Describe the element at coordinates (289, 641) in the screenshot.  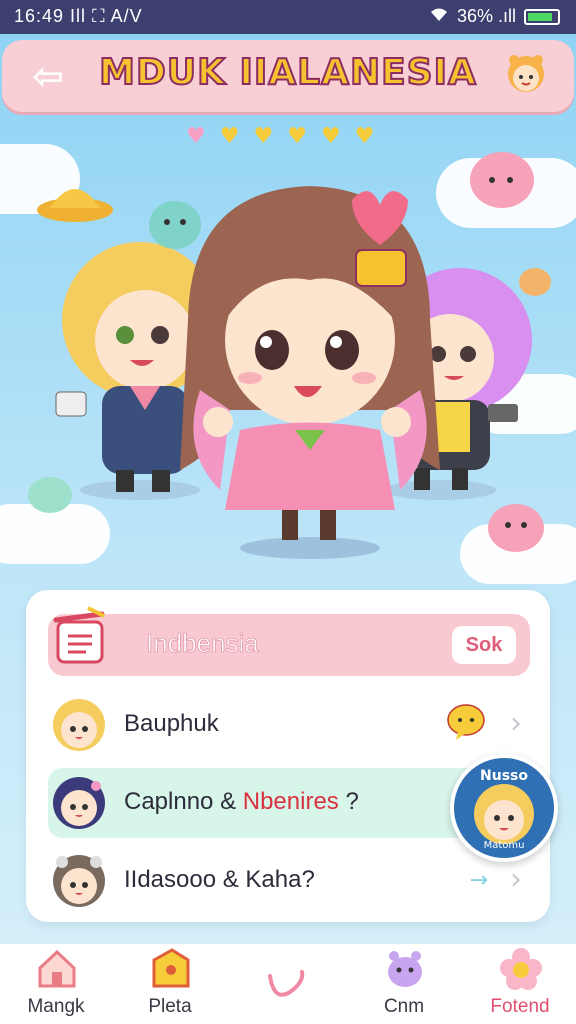
I see `search-bar: Indbensia Sok` at that location.